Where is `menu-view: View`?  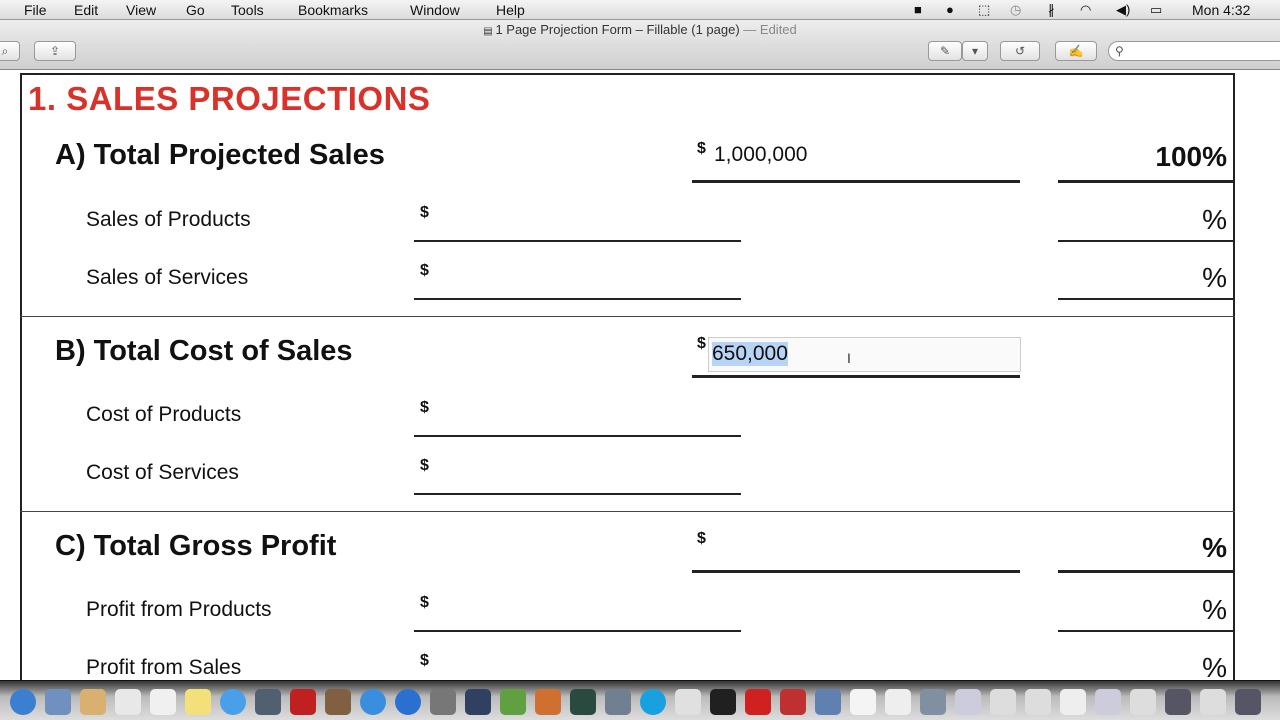 menu-view: View is located at coordinates (141, 10).